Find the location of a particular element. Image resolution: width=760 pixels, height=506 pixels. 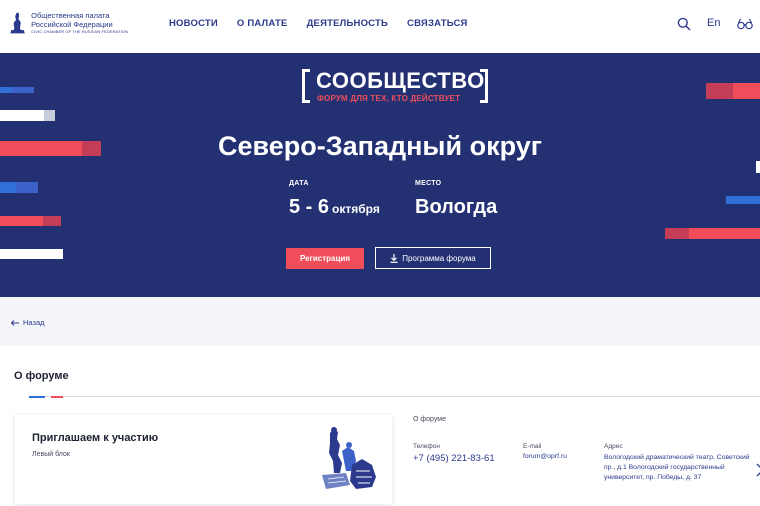

forum-brand: СООБЩЕСТВО ФОРУМ ДЛЯ ТЕХ, КТО ДЕЙСТВУЕТ is located at coordinates (395, 87).